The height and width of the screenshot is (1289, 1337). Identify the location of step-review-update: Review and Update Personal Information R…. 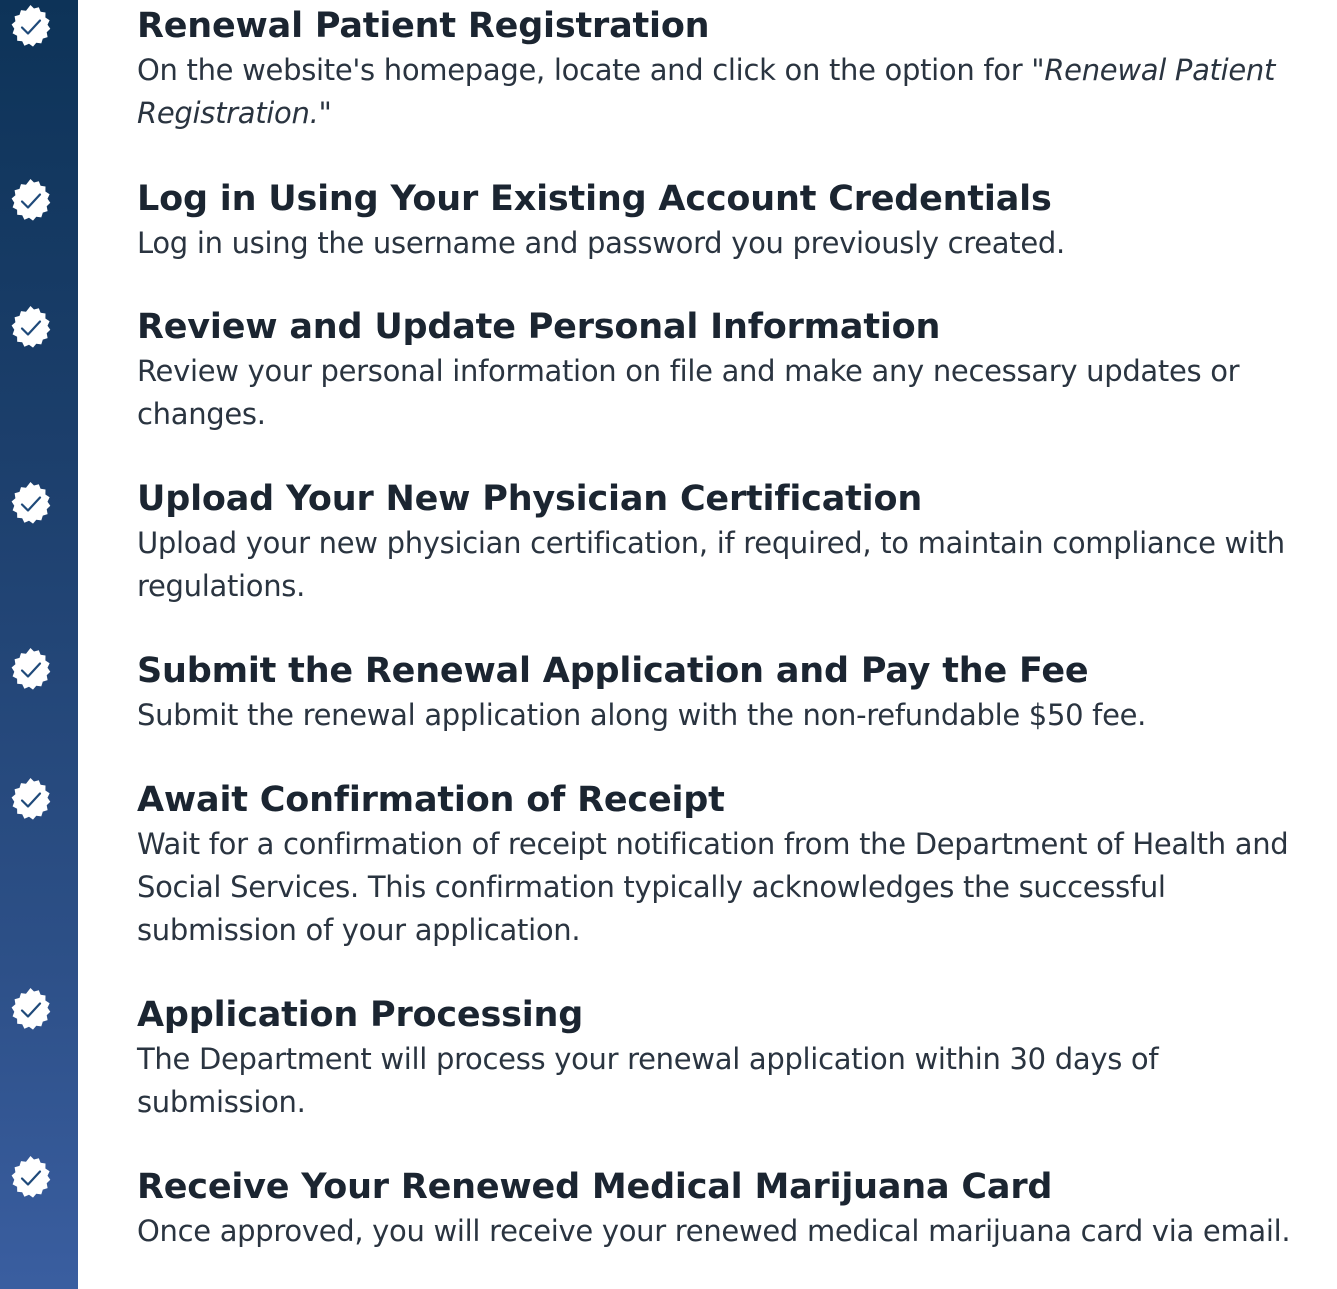
(734, 370).